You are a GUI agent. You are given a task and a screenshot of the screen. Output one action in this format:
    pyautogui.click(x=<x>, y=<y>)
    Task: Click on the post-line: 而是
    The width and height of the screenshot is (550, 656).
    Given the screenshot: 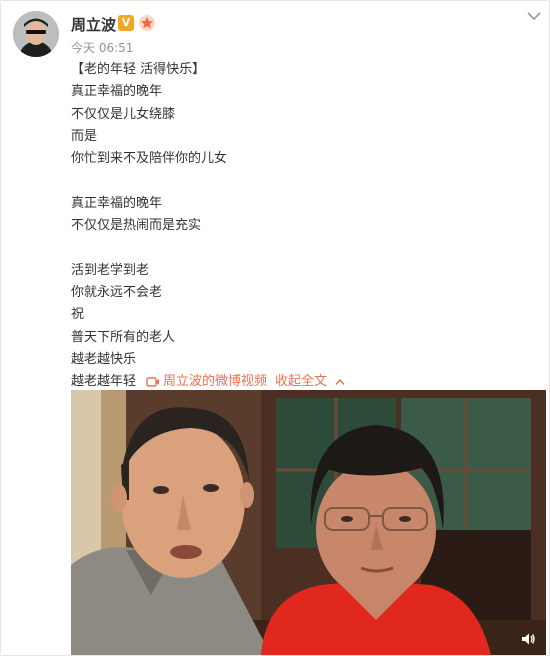 What is the action you would take?
    pyautogui.click(x=84, y=136)
    